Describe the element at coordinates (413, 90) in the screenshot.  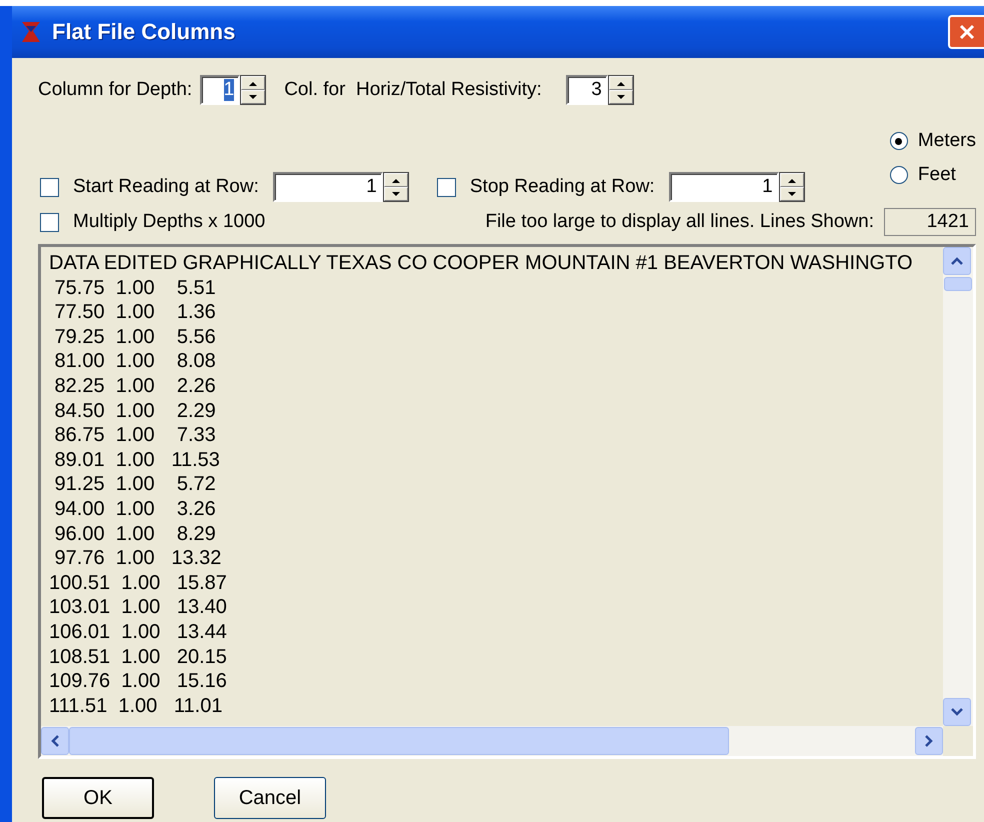
I see `resistivity-column-label: Col. for Horiz/Total Resistivity:` at that location.